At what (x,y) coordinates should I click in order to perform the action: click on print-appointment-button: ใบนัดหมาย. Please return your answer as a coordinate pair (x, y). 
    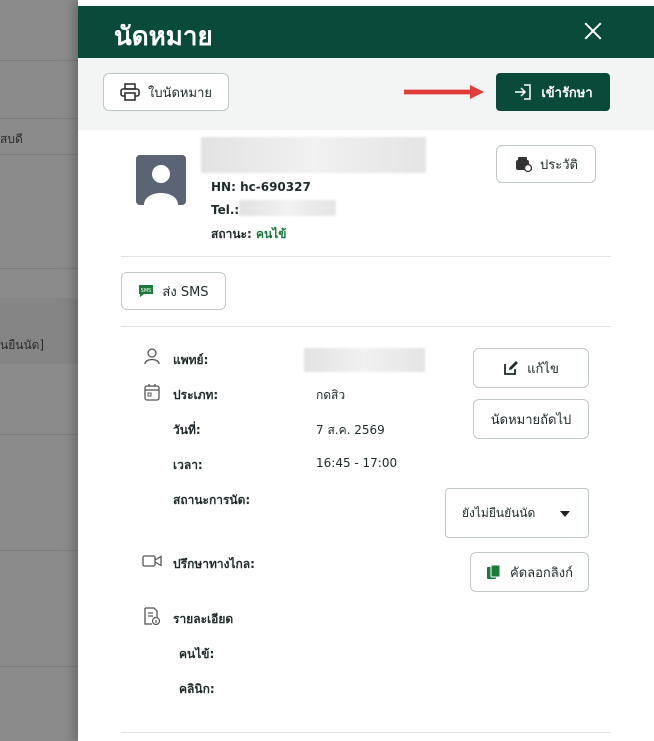
    Looking at the image, I should click on (166, 92).